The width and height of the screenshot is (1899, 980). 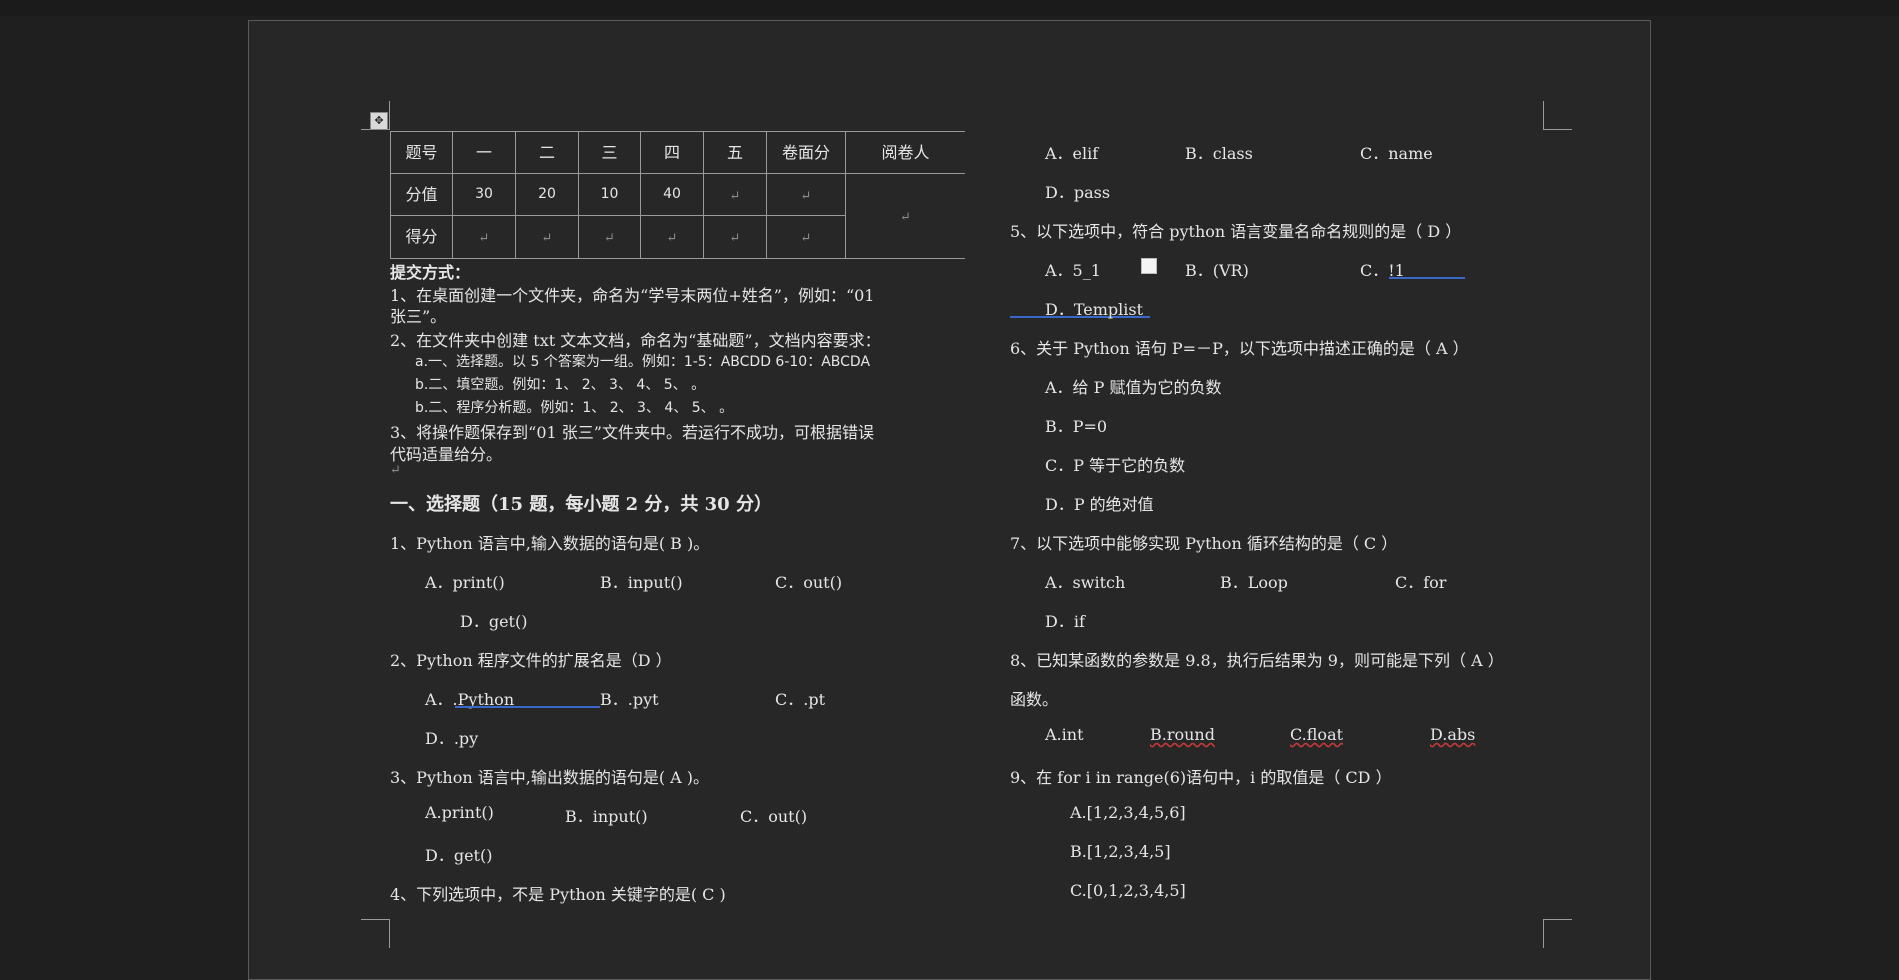 What do you see at coordinates (1421, 582) in the screenshot?
I see `option: C．for` at bounding box center [1421, 582].